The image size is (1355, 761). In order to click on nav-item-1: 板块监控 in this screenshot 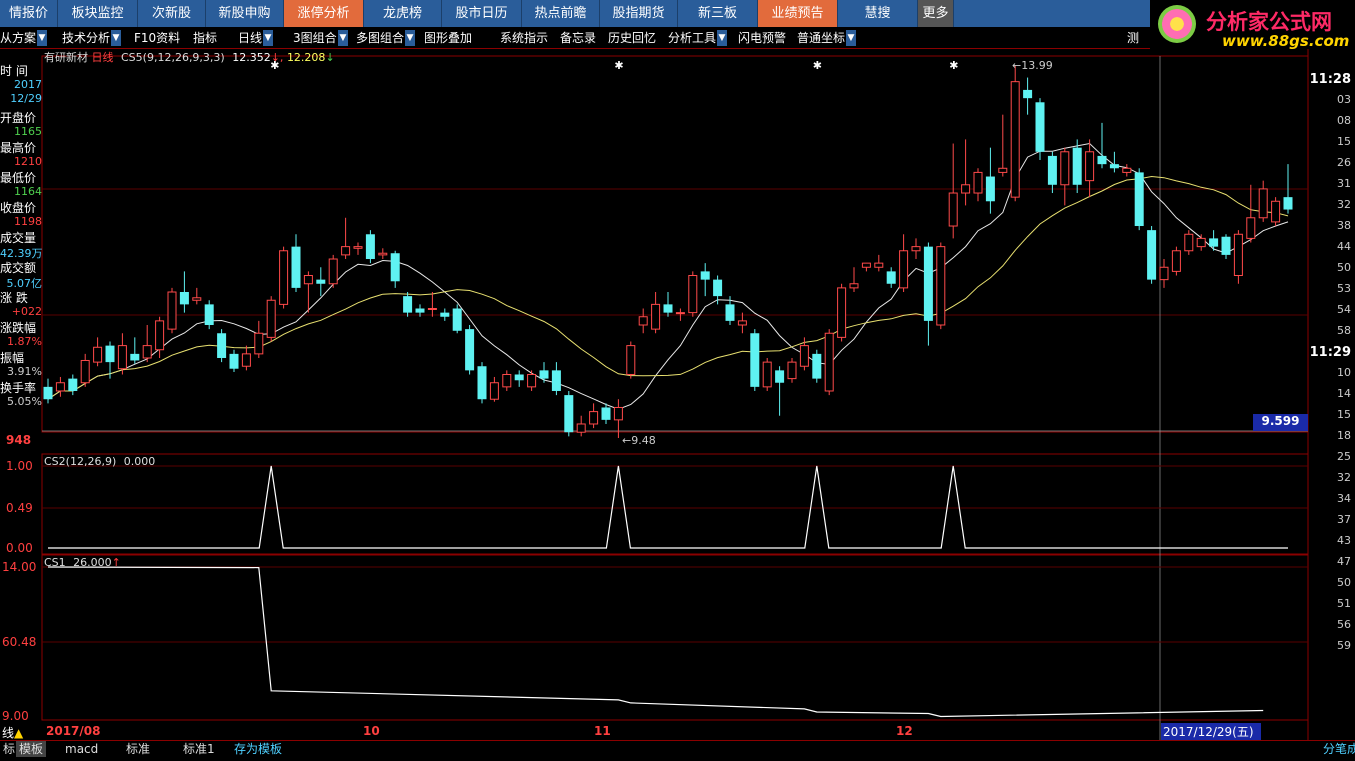, I will do `click(98, 13)`.